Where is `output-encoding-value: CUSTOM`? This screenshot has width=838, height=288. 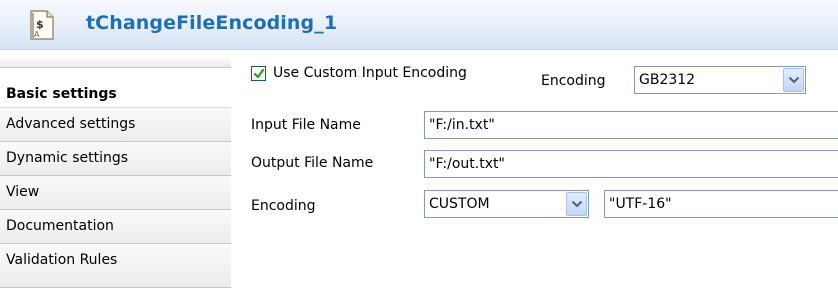
output-encoding-value: CUSTOM is located at coordinates (459, 204).